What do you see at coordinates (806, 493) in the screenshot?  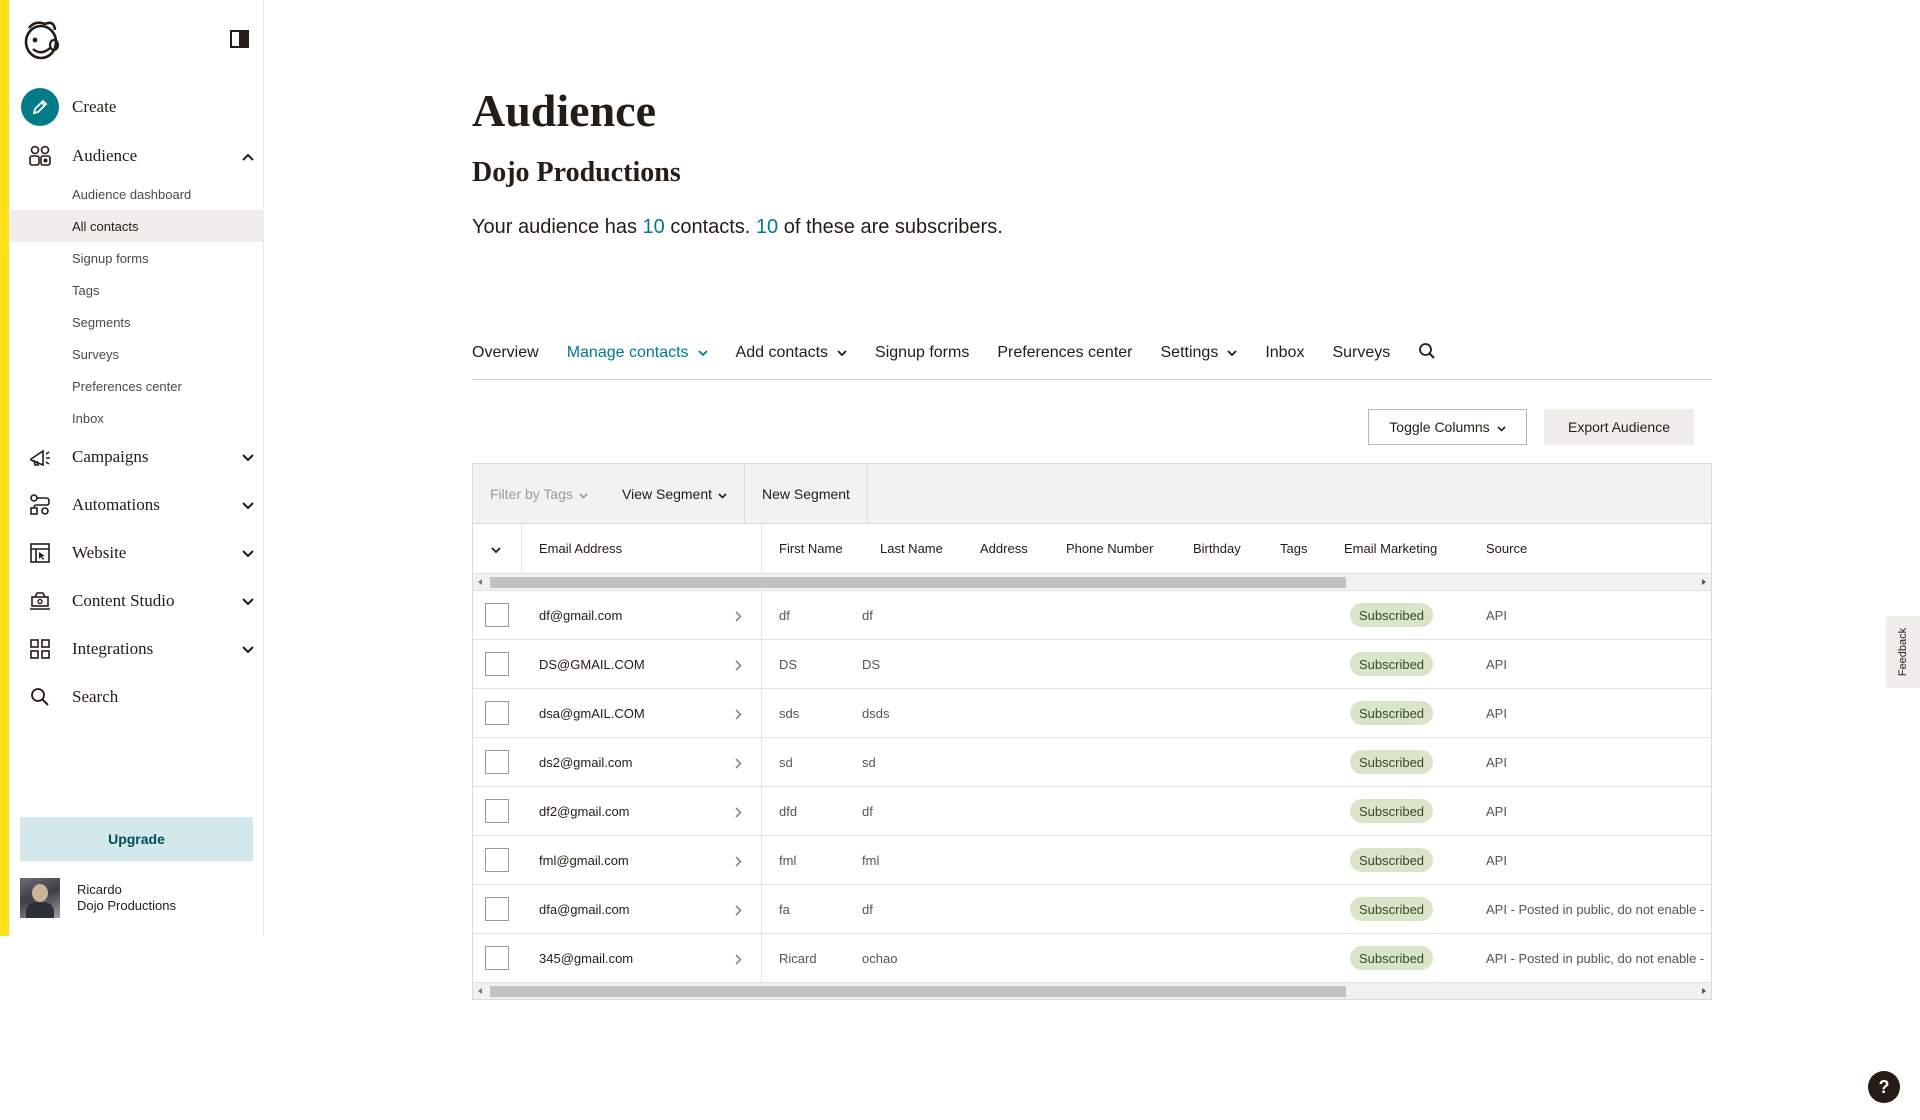 I see `new-segment-button: New Segment` at bounding box center [806, 493].